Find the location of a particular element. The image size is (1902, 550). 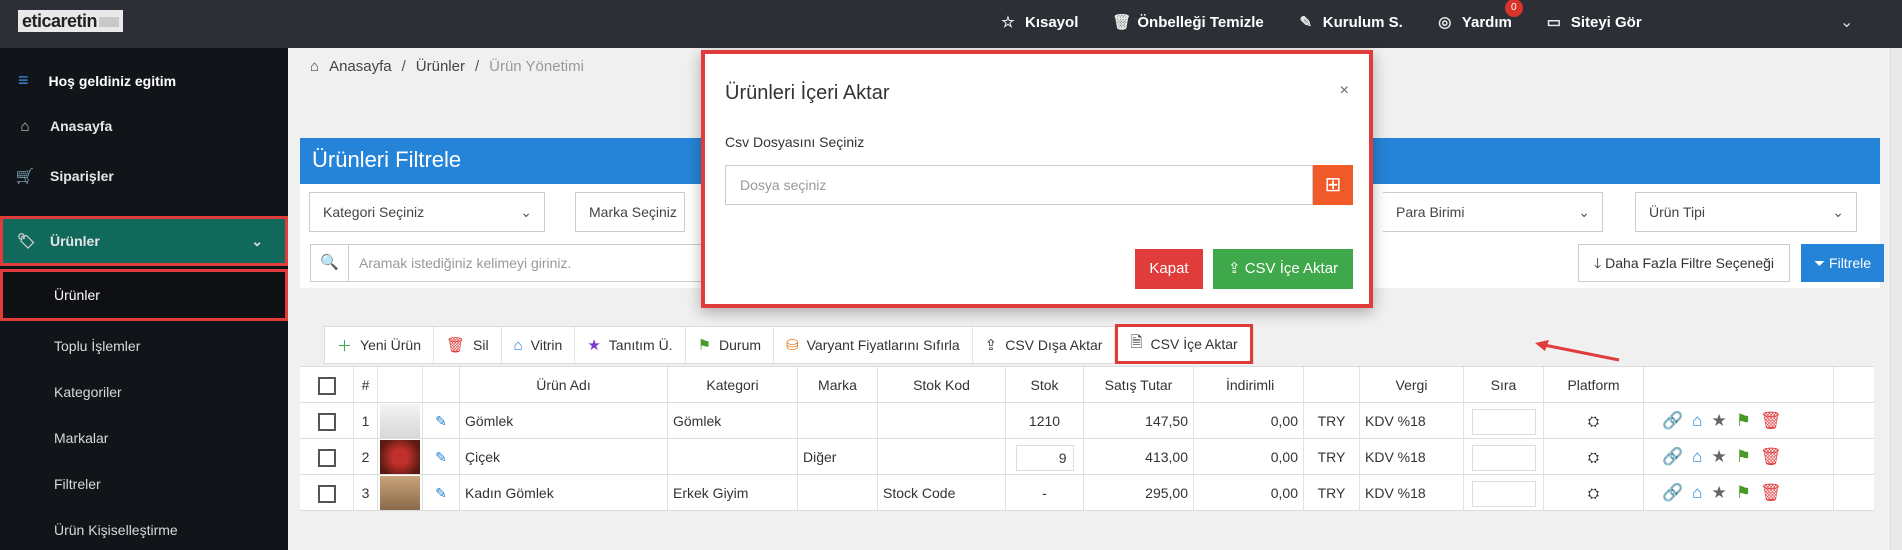

sidebar-item-products: 🏷 Ürünler ⌄ is located at coordinates (144, 241).